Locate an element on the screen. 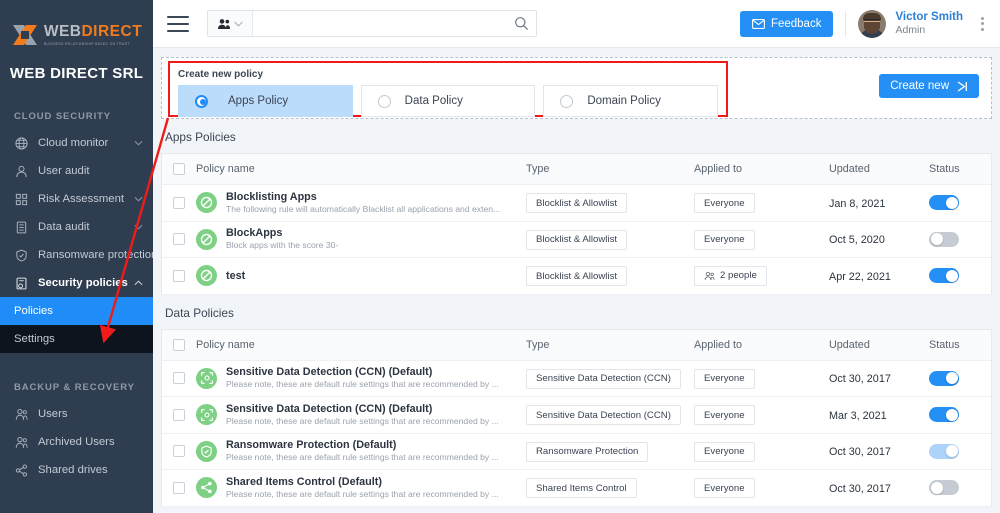 The height and width of the screenshot is (513, 1000). policy-type-options: Apps Policy Data Policy Domain Policy is located at coordinates (448, 101).